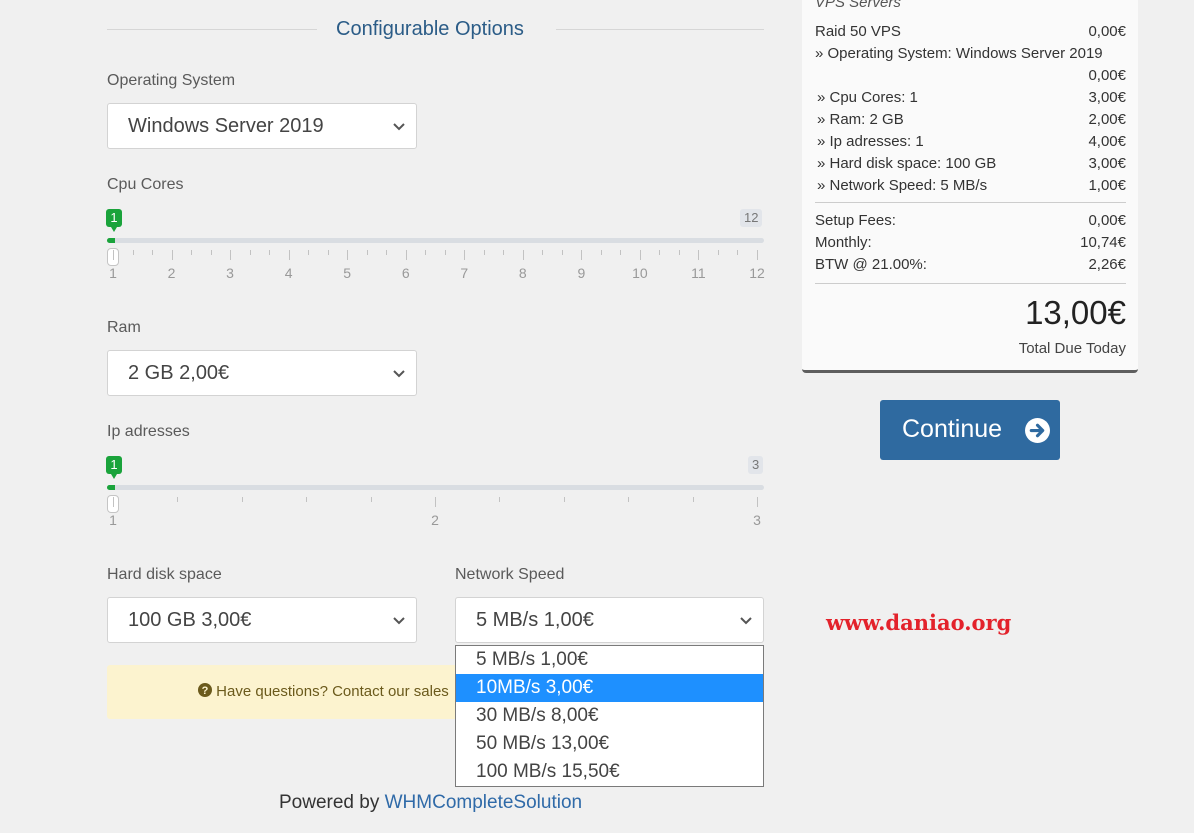 The width and height of the screenshot is (1194, 833). What do you see at coordinates (970, 53) in the screenshot?
I see `summary-os-row: » Operating System: Windows Server 2019` at bounding box center [970, 53].